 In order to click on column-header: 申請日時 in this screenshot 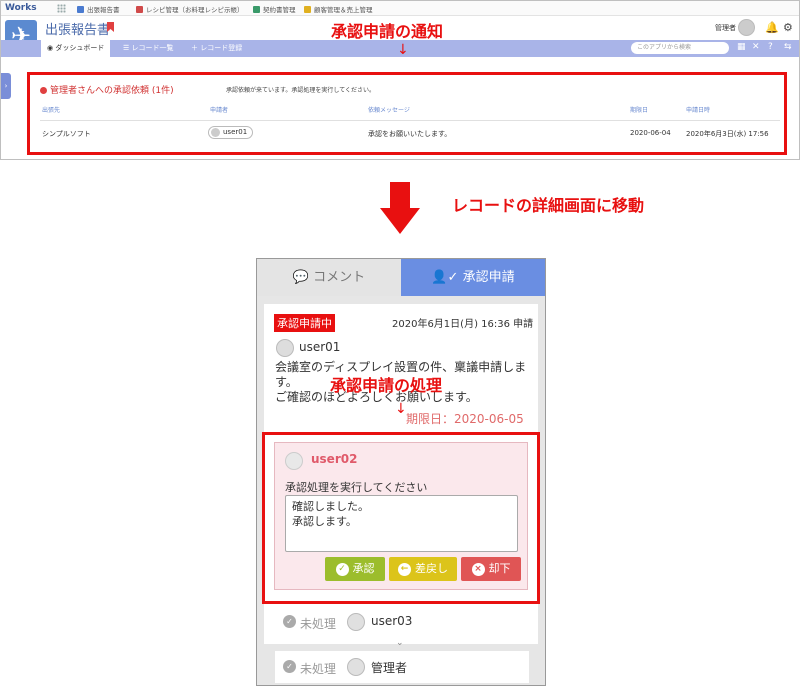, I will do `click(698, 110)`.